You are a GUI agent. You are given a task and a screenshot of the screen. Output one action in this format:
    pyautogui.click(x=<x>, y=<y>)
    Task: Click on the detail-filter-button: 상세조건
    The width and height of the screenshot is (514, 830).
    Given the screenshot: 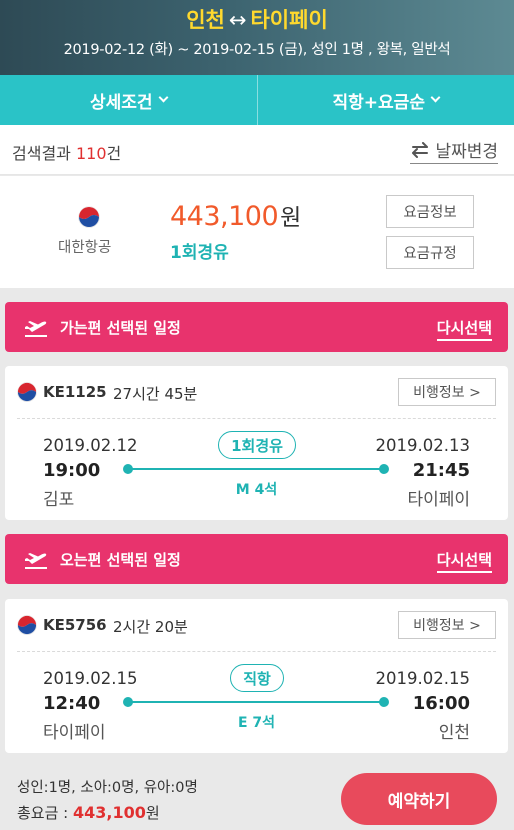 What is the action you would take?
    pyautogui.click(x=128, y=100)
    